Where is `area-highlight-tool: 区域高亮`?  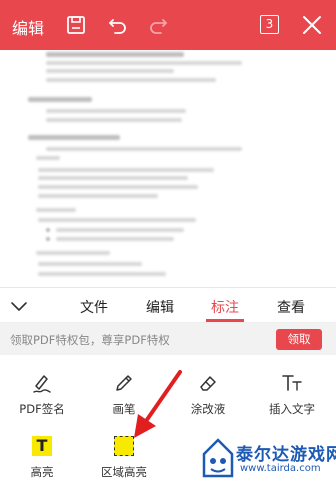 area-highlight-tool: 区域高亮 is located at coordinates (124, 458).